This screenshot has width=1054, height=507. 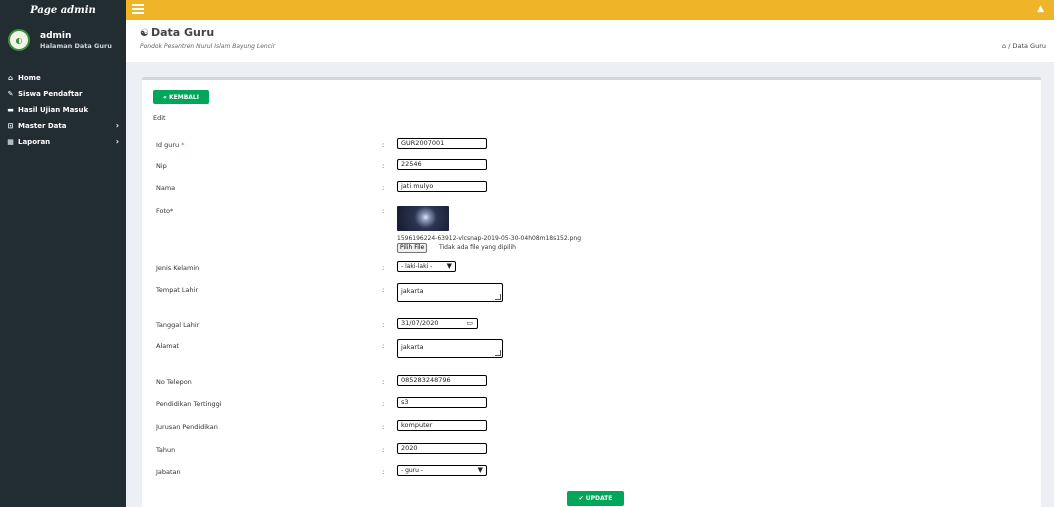 I want to click on jenis-kelamin-select: - laki-laki - ▼, so click(x=426, y=266).